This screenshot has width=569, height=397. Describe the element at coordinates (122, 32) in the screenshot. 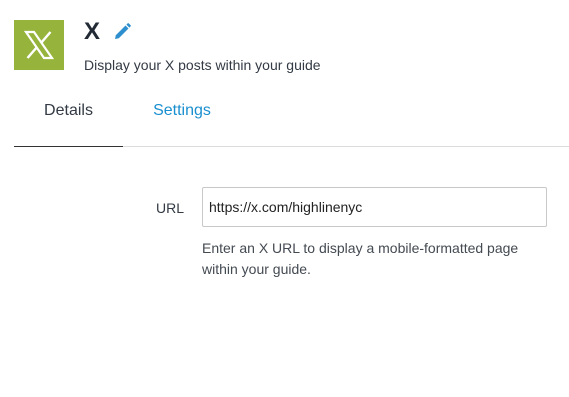

I see `pencil-icon` at that location.